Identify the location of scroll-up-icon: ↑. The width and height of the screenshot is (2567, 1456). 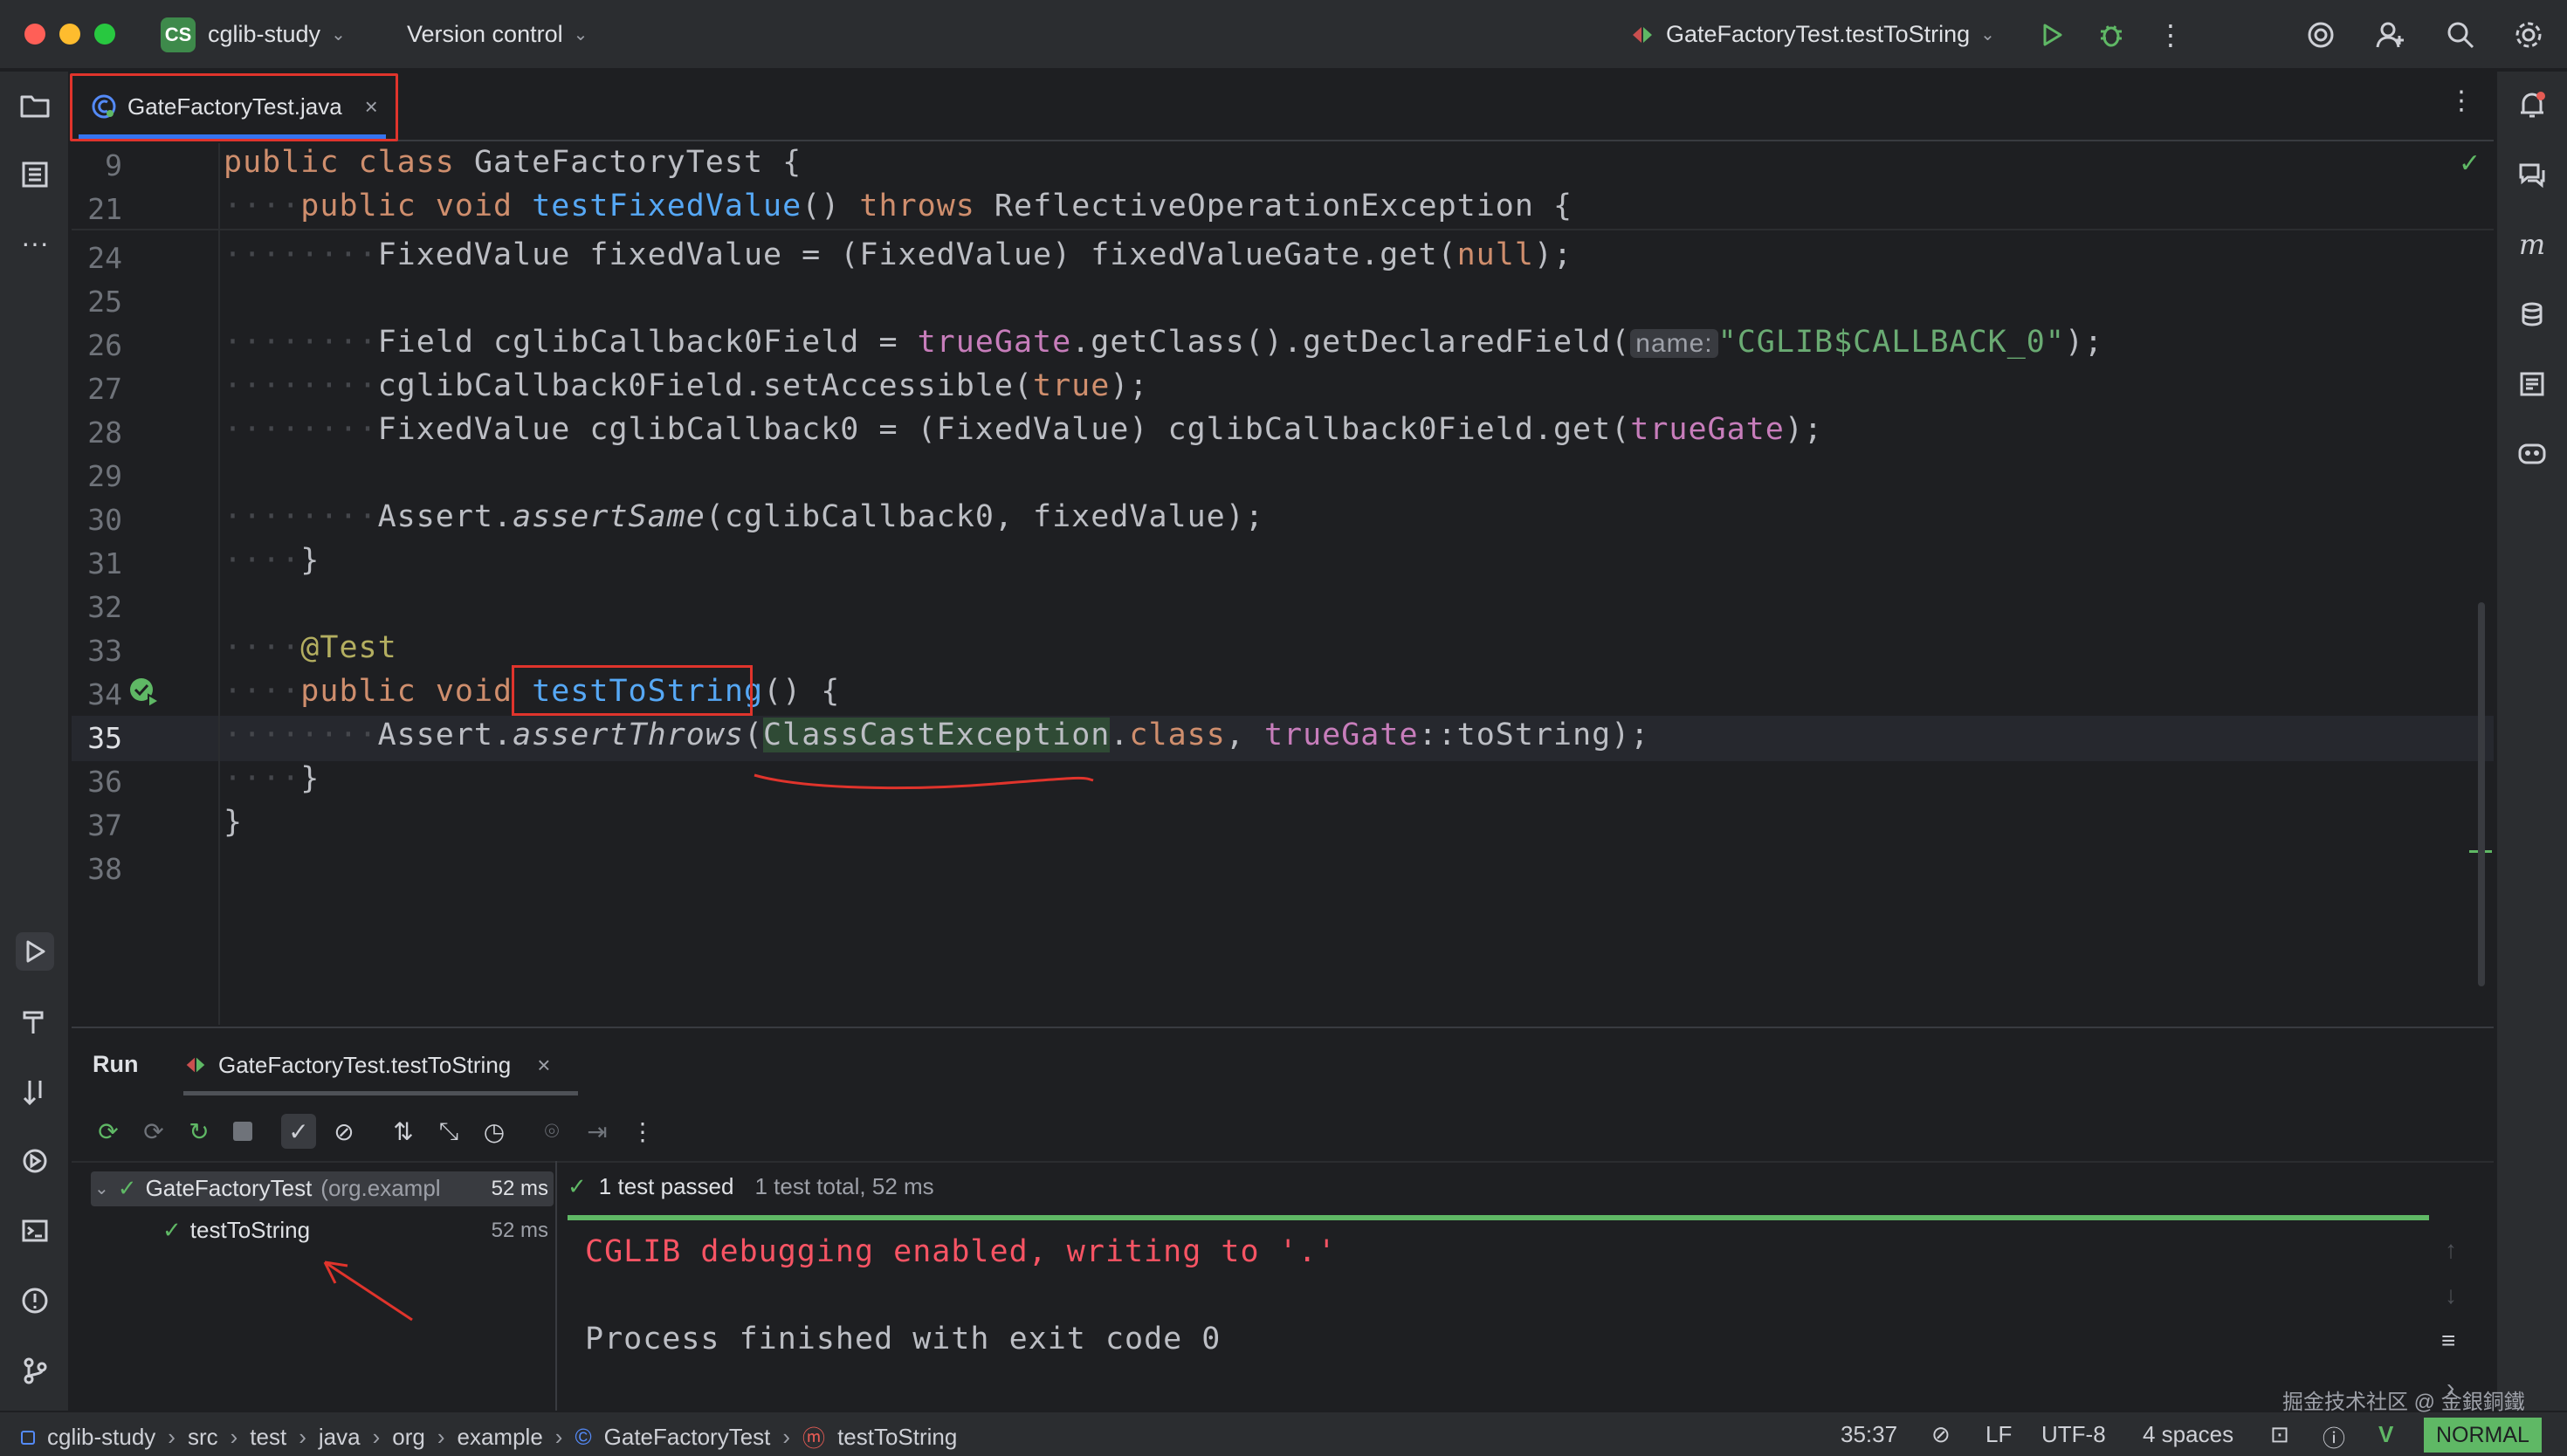
(2451, 1250).